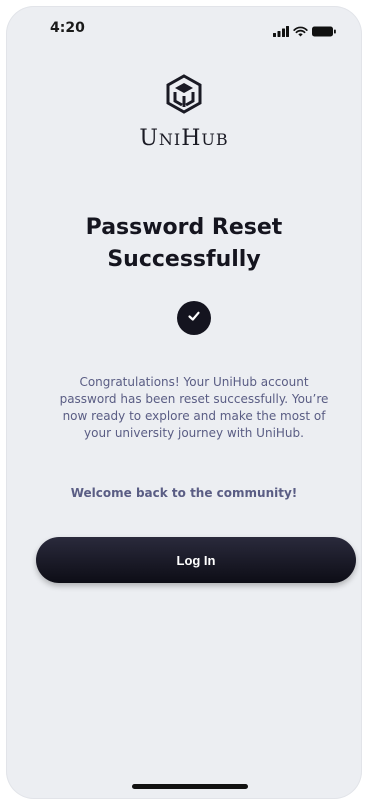  Describe the element at coordinates (324, 31) in the screenshot. I see `battery-icon` at that location.